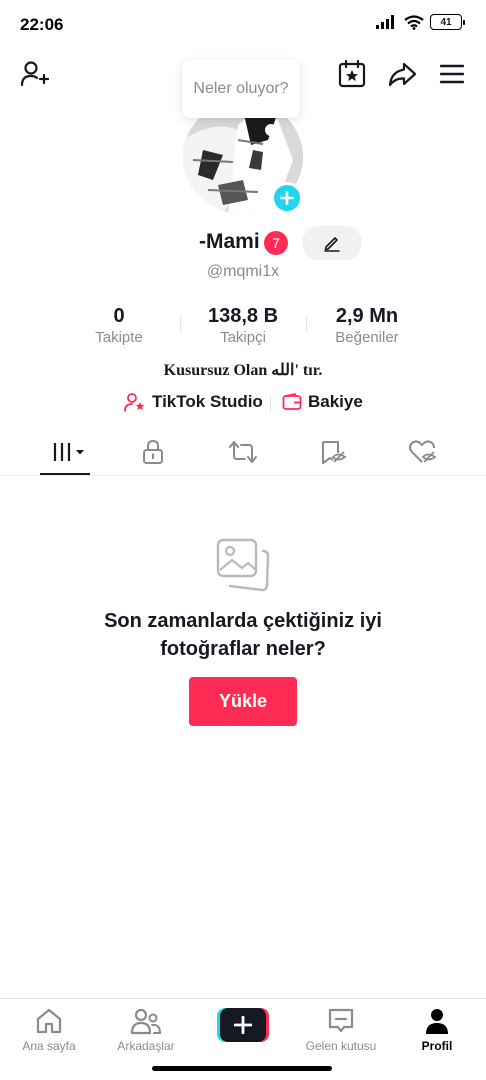  I want to click on pencil-icon, so click(332, 244).